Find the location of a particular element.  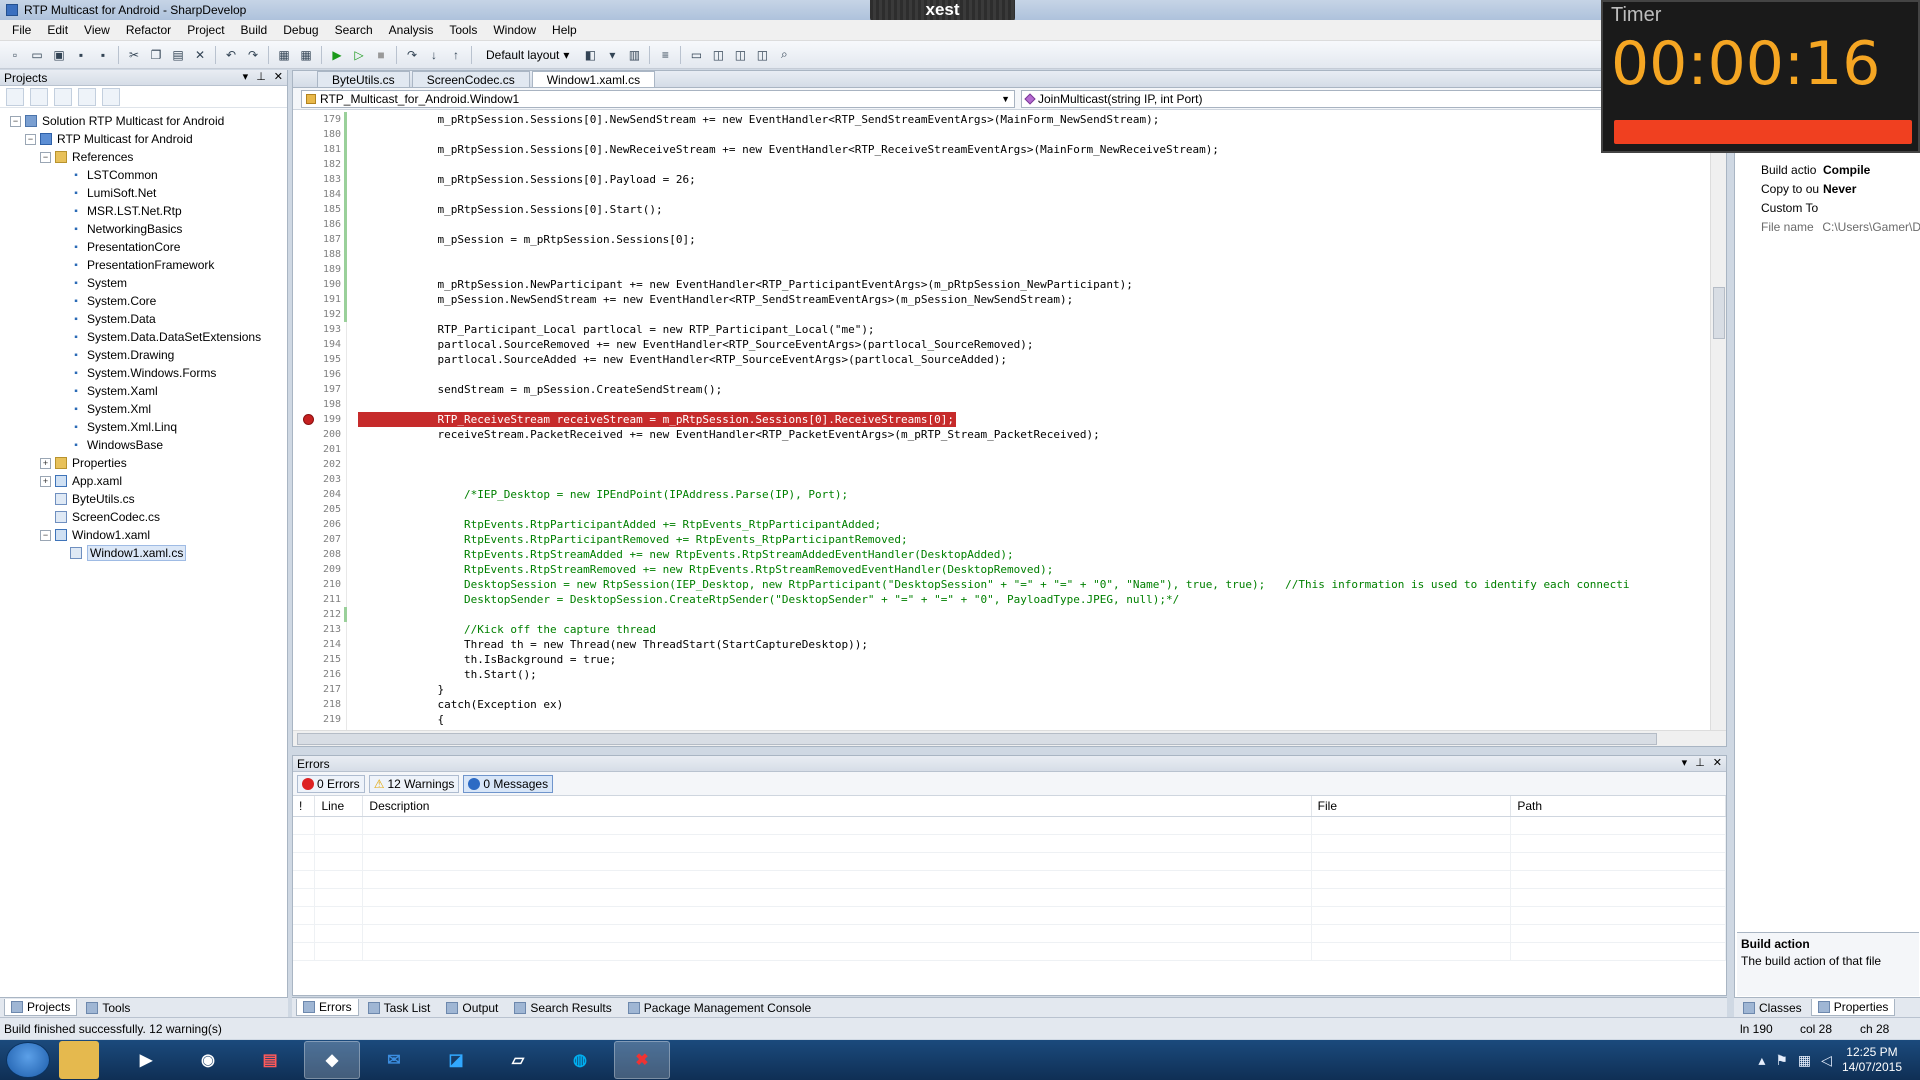

code-line: 215 th.IsBackground = true; is located at coordinates (997, 659).